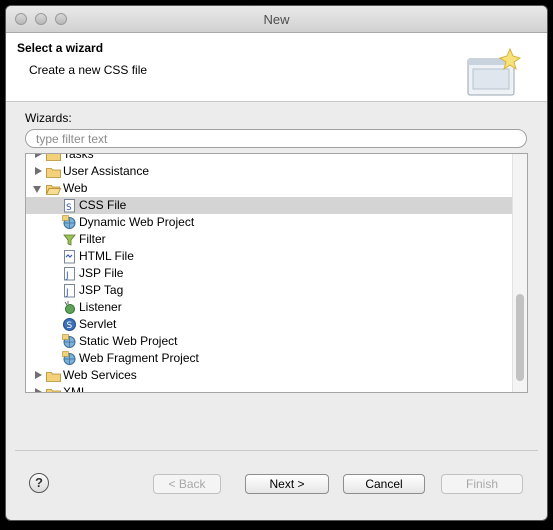 Image resolution: width=553 pixels, height=530 pixels. Describe the element at coordinates (101, 273) in the screenshot. I see `tree-item-label: JSP File` at that location.